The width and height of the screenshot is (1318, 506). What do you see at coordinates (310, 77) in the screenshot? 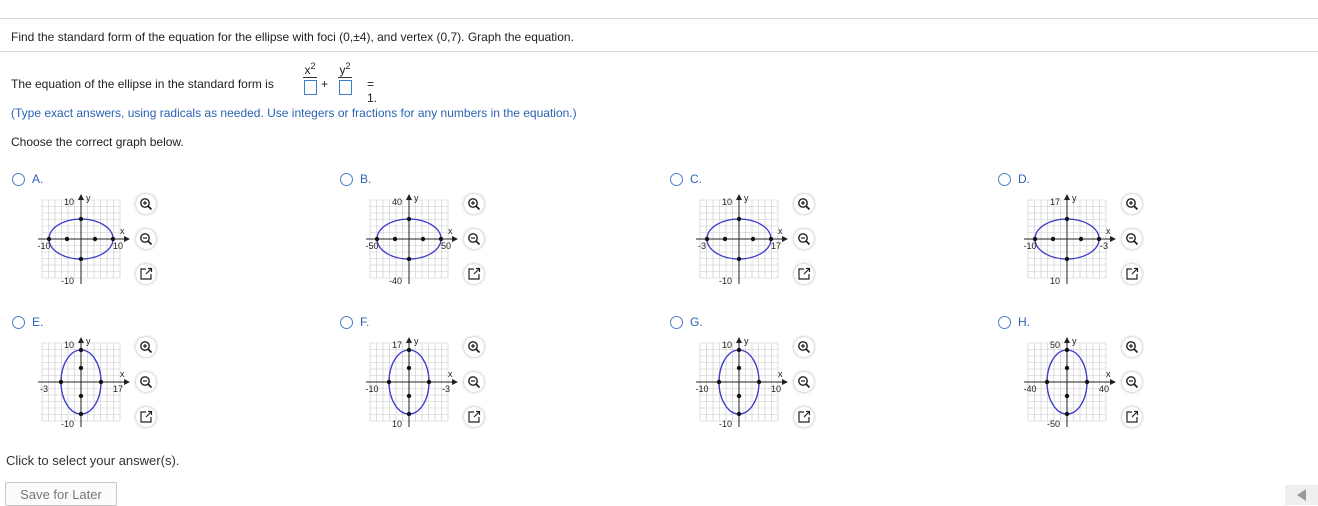
I see `fraction-bar` at bounding box center [310, 77].